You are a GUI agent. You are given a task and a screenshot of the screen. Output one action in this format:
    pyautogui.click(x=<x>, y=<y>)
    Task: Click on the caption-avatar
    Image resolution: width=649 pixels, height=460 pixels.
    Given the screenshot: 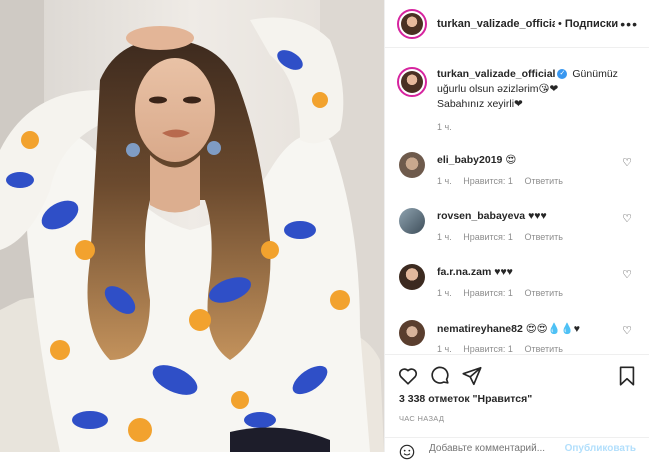 What is the action you would take?
    pyautogui.click(x=412, y=82)
    